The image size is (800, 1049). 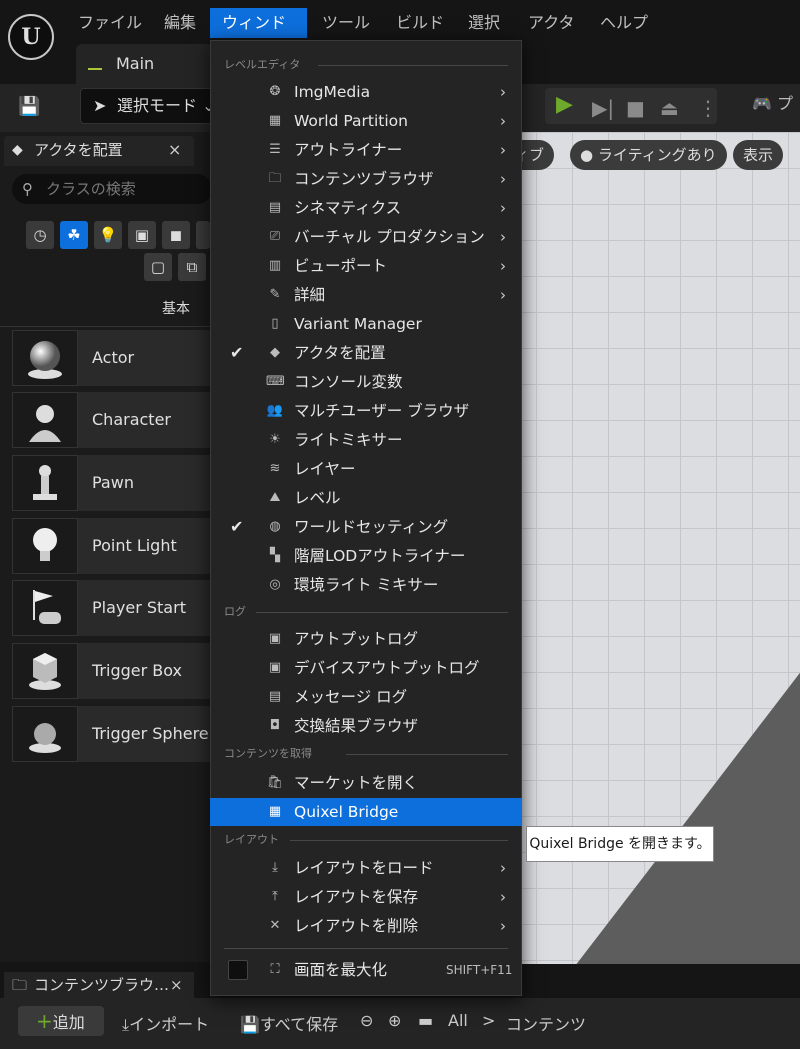 I want to click on character-icon, so click(x=45, y=420).